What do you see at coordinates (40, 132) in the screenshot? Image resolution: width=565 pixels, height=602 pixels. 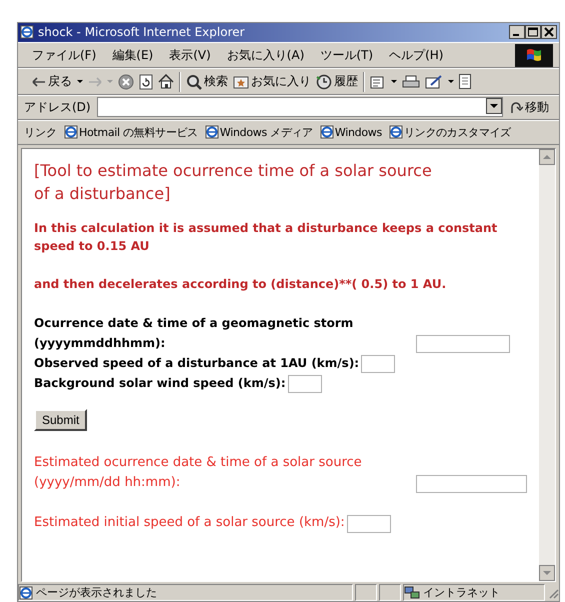 I see `links-label: リンク` at bounding box center [40, 132].